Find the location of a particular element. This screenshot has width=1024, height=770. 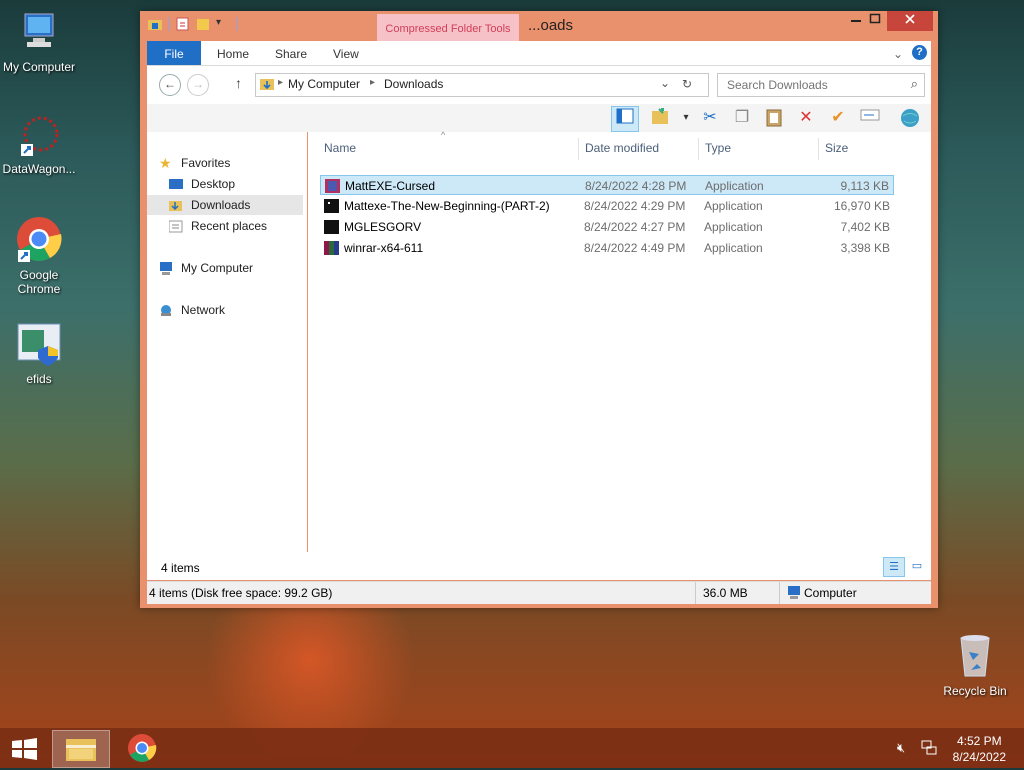

column-header-type: Type is located at coordinates (718, 148).